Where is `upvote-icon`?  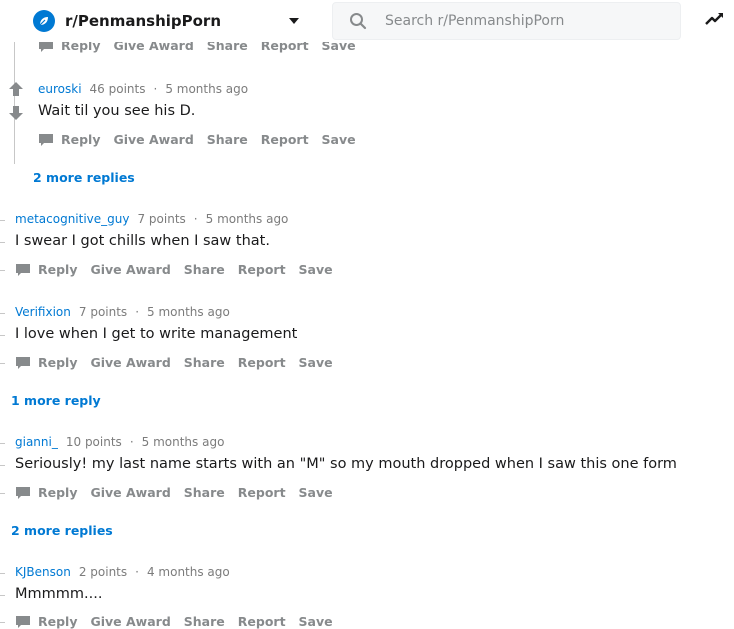
upvote-icon is located at coordinates (16, 89).